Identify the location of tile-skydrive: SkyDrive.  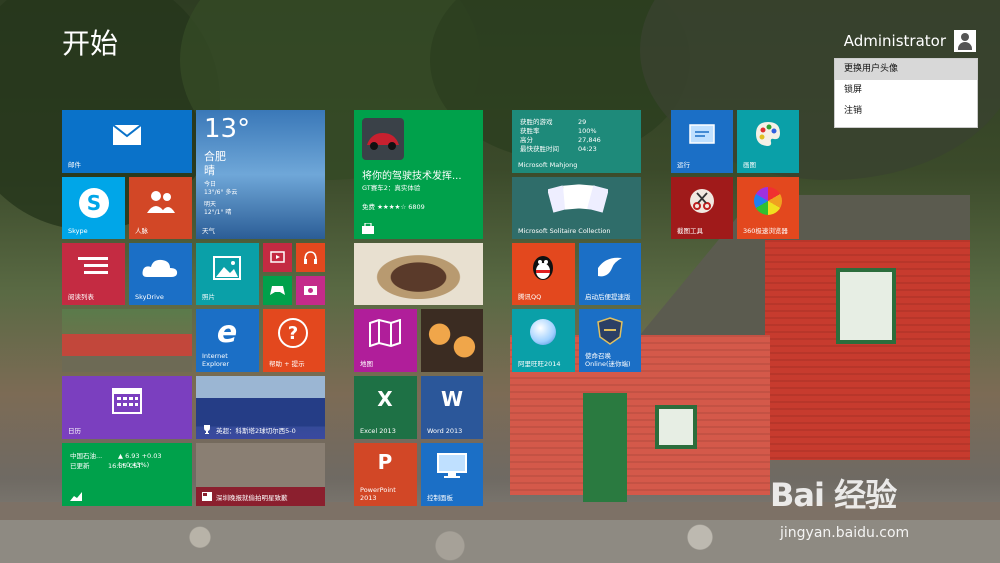
(160, 274).